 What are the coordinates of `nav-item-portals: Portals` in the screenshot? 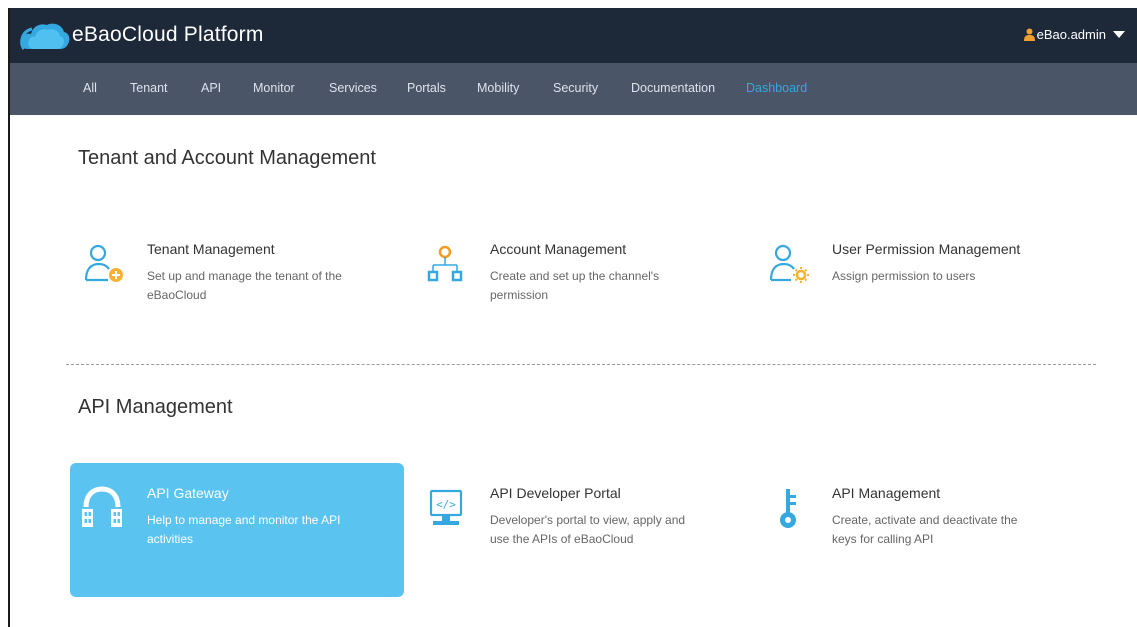 It's located at (426, 88).